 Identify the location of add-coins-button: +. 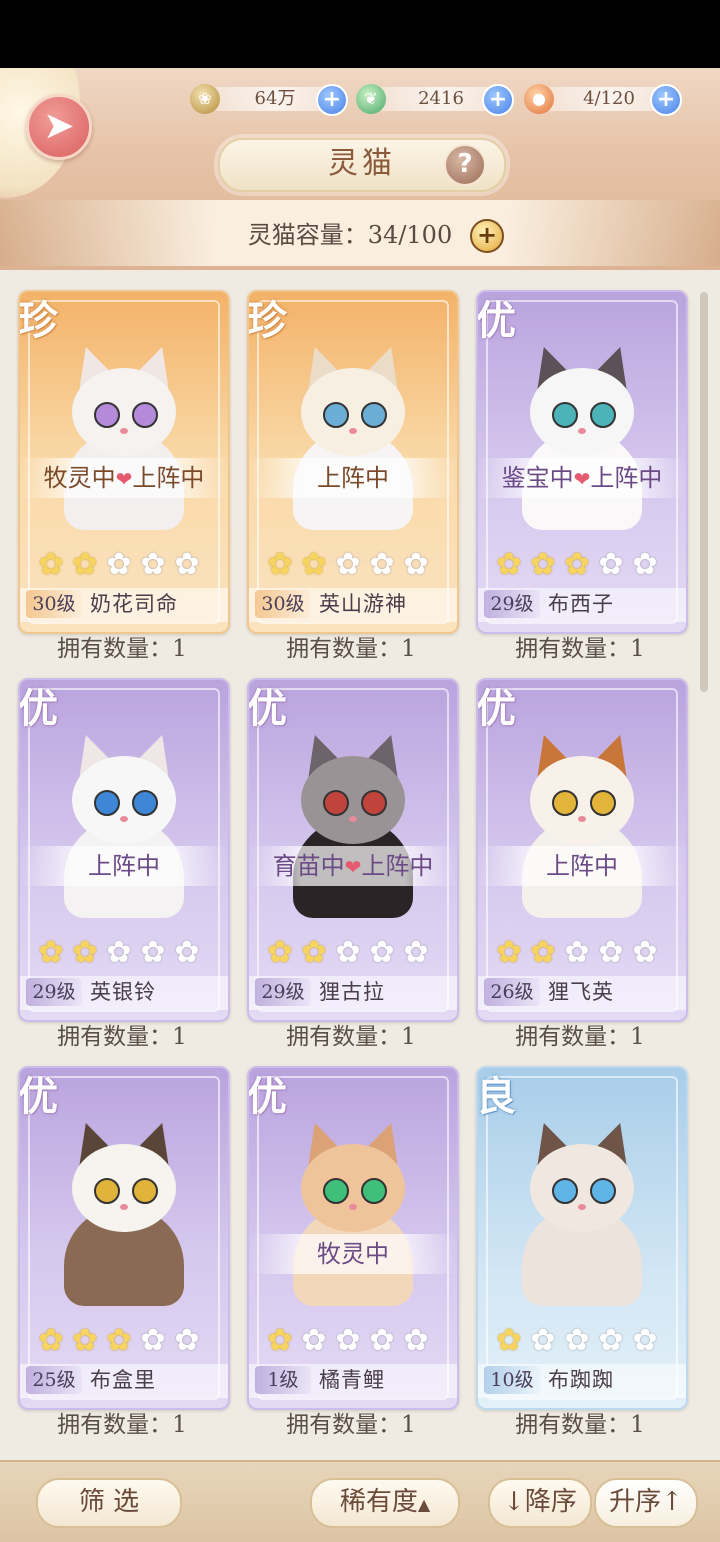
(332, 100).